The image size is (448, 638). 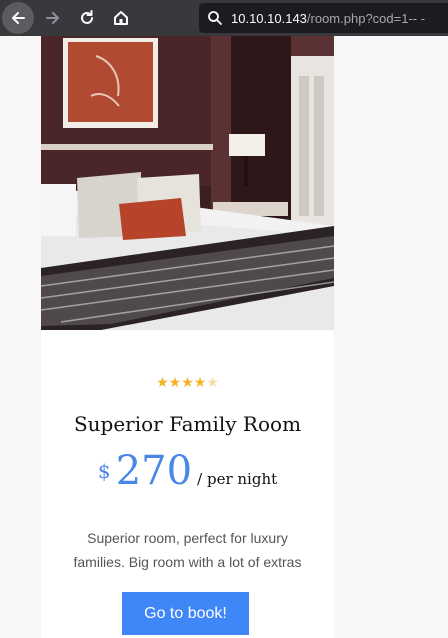 I want to click on room-price: $ 270 / per night, so click(x=187, y=471).